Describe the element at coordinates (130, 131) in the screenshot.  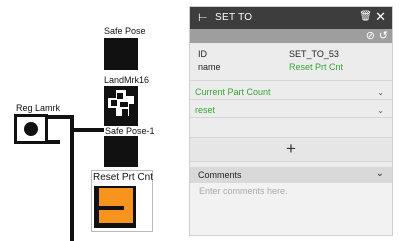
I see `node-label-safe-pose-1: Safe Pose-1` at that location.